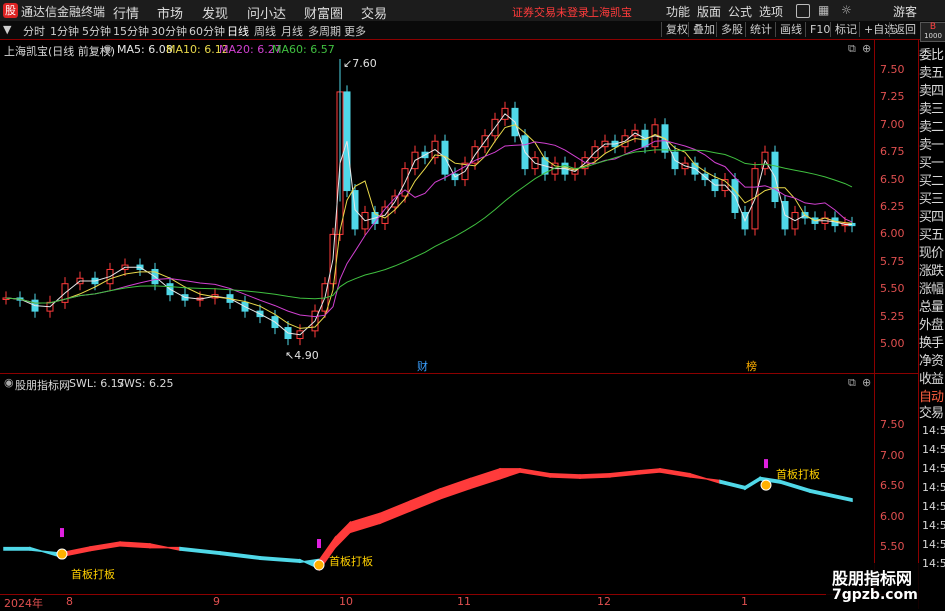 This screenshot has width=945, height=611. I want to click on signal-marker-icon, so click(766, 485).